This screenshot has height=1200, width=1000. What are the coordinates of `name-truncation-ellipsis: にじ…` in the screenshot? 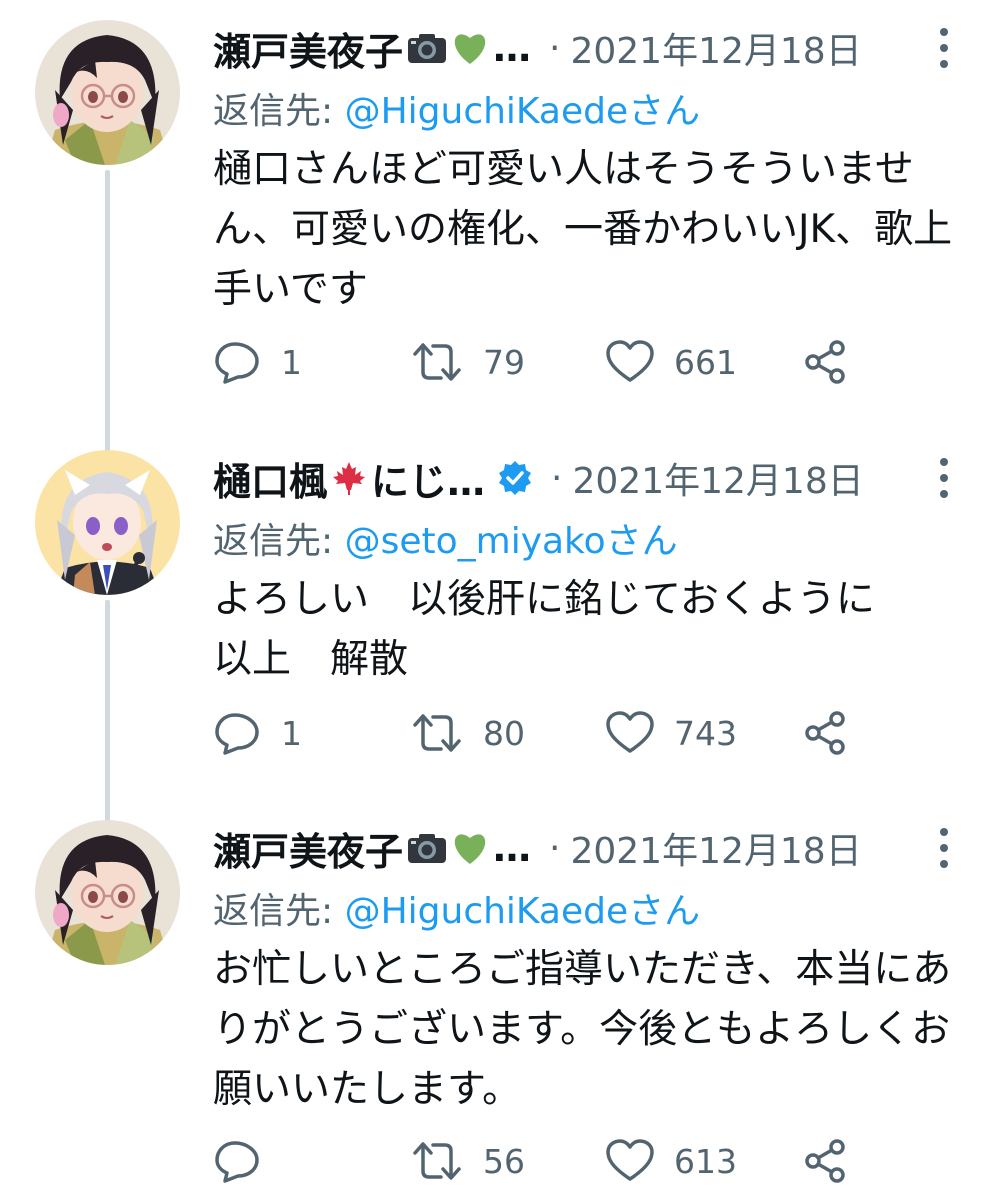 It's located at (428, 481).